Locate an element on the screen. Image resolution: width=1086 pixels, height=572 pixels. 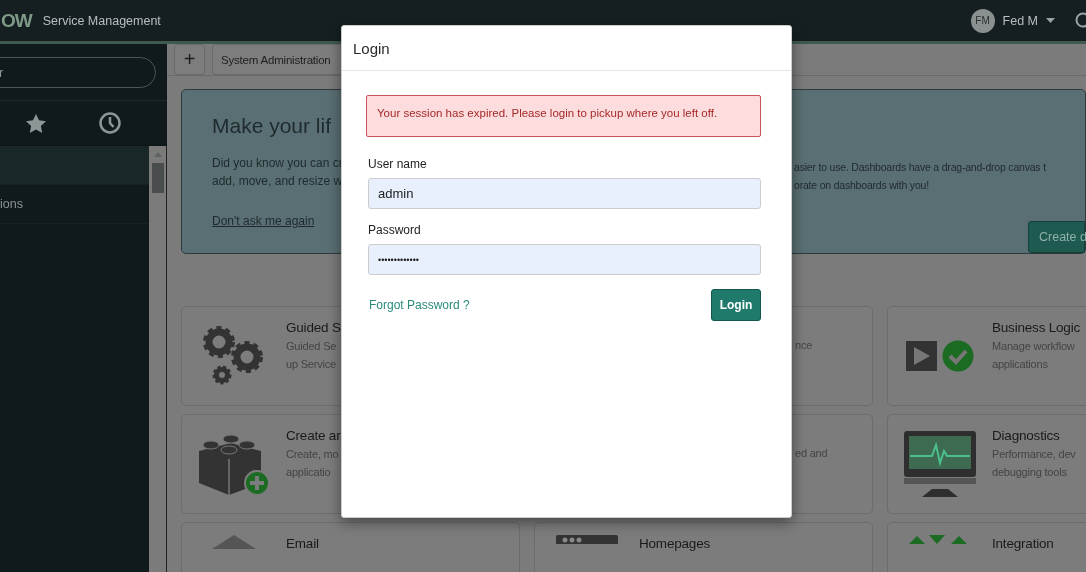
caret-icon is located at coordinates (1050, 20).